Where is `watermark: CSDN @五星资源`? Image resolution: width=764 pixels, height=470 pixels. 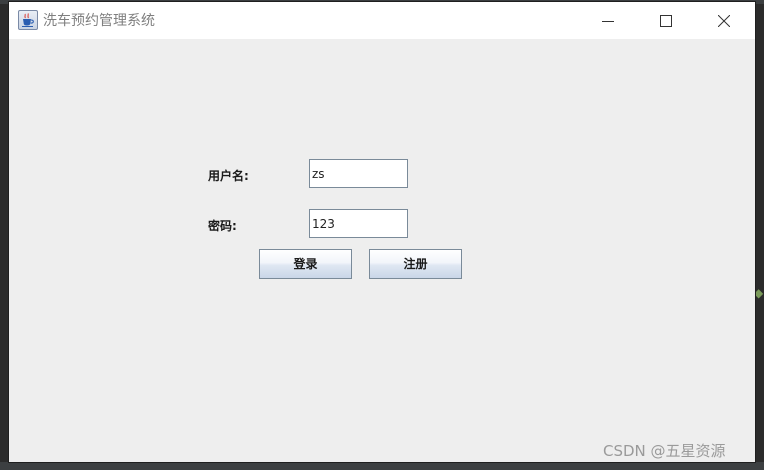 watermark: CSDN @五星资源 is located at coordinates (664, 451).